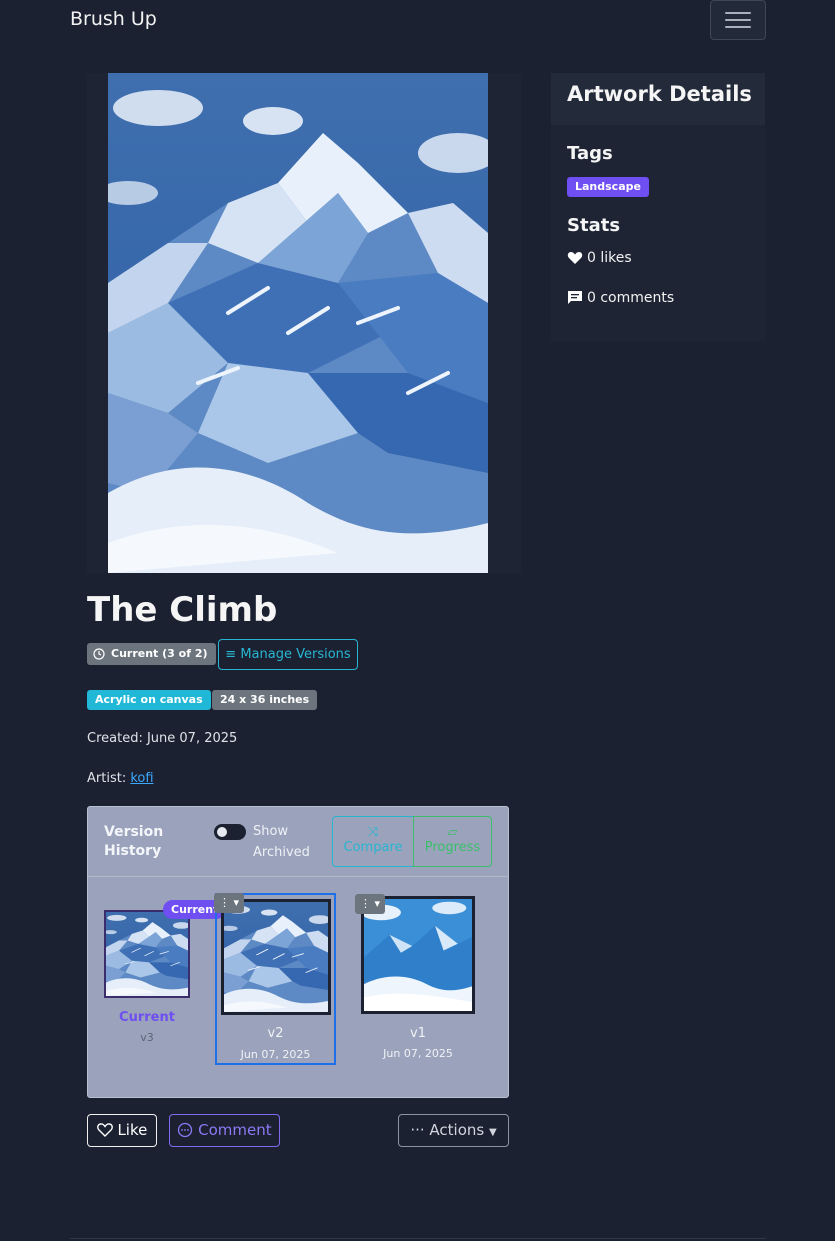 Image resolution: width=835 pixels, height=1241 pixels. What do you see at coordinates (418, 1033) in the screenshot?
I see `version-label-v1: v1` at bounding box center [418, 1033].